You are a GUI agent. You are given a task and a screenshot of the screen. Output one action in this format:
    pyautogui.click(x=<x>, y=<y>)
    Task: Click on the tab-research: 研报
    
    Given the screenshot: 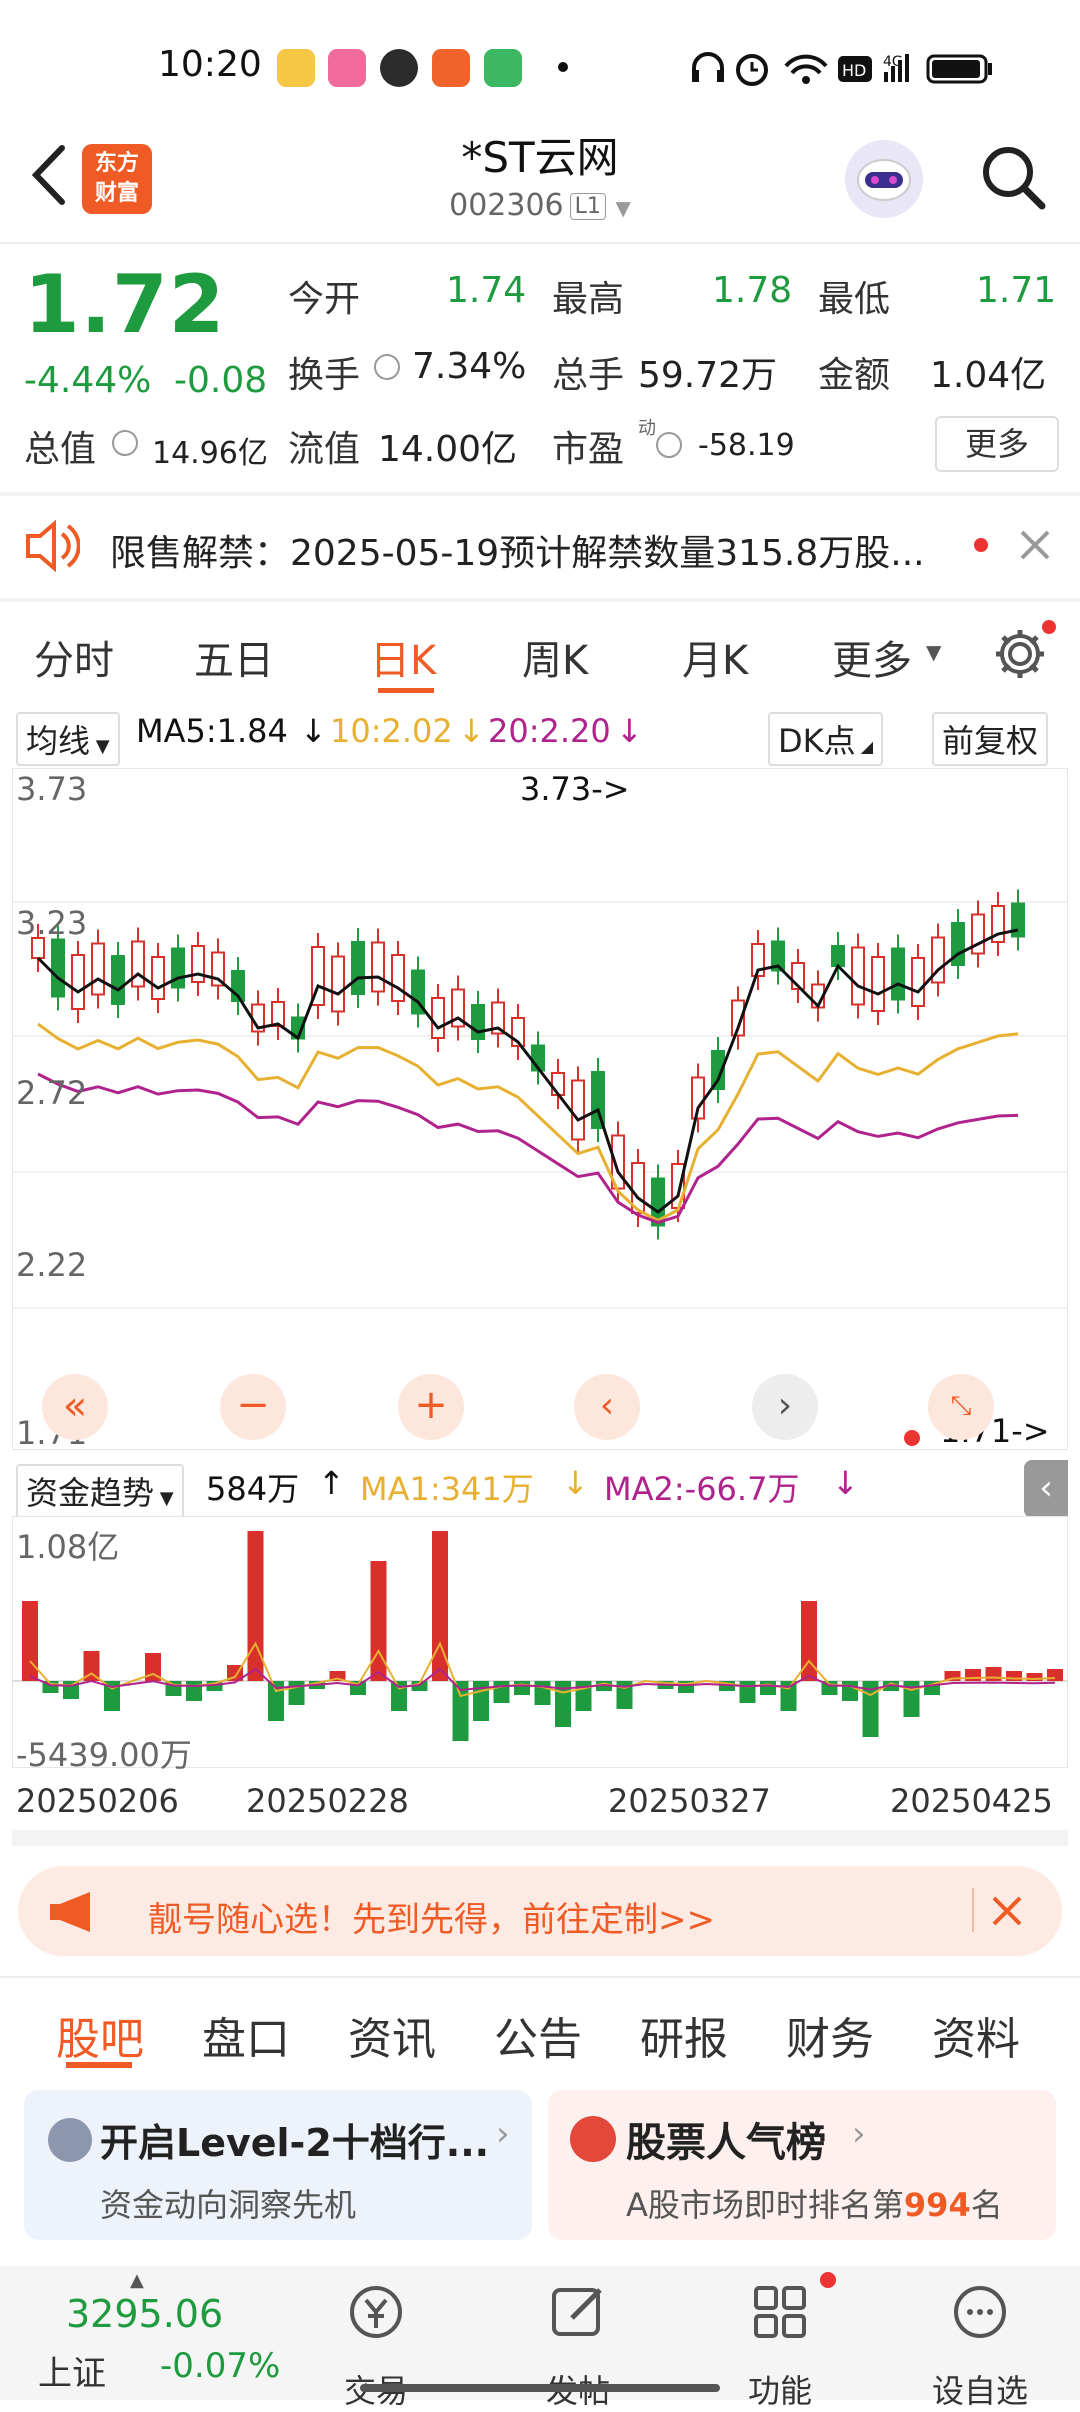 What is the action you would take?
    pyautogui.click(x=684, y=2035)
    